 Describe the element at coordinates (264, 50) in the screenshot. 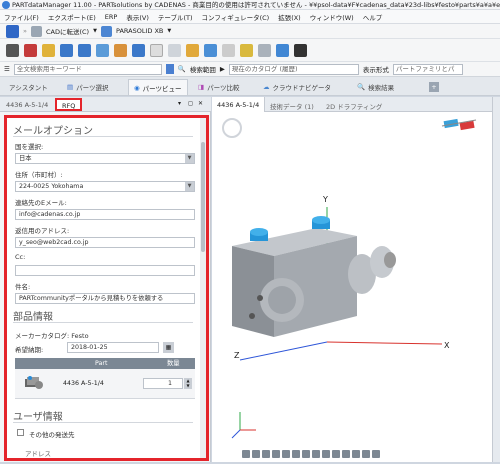

I see `share-icon` at that location.